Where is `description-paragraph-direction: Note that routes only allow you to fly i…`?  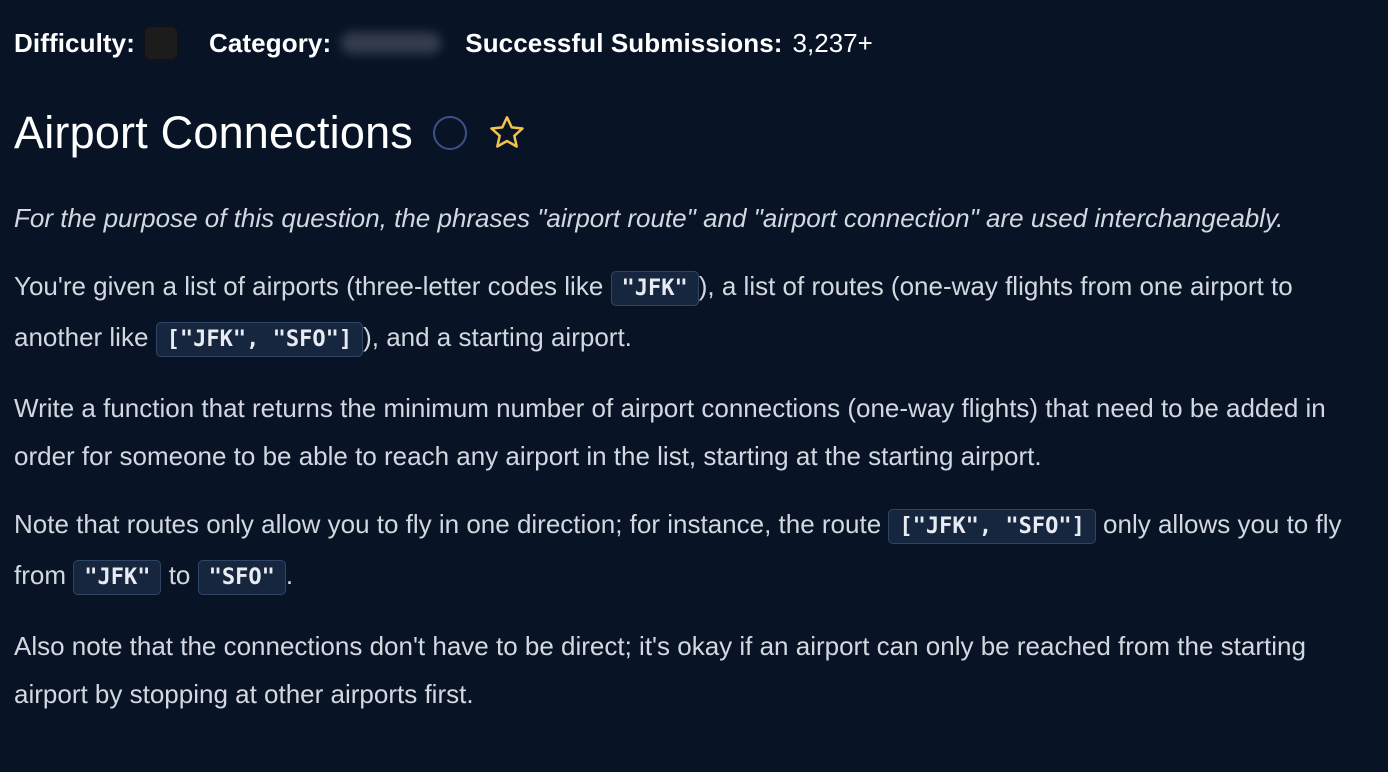
description-paragraph-direction: Note that routes only allow you to fly i… is located at coordinates (694, 551).